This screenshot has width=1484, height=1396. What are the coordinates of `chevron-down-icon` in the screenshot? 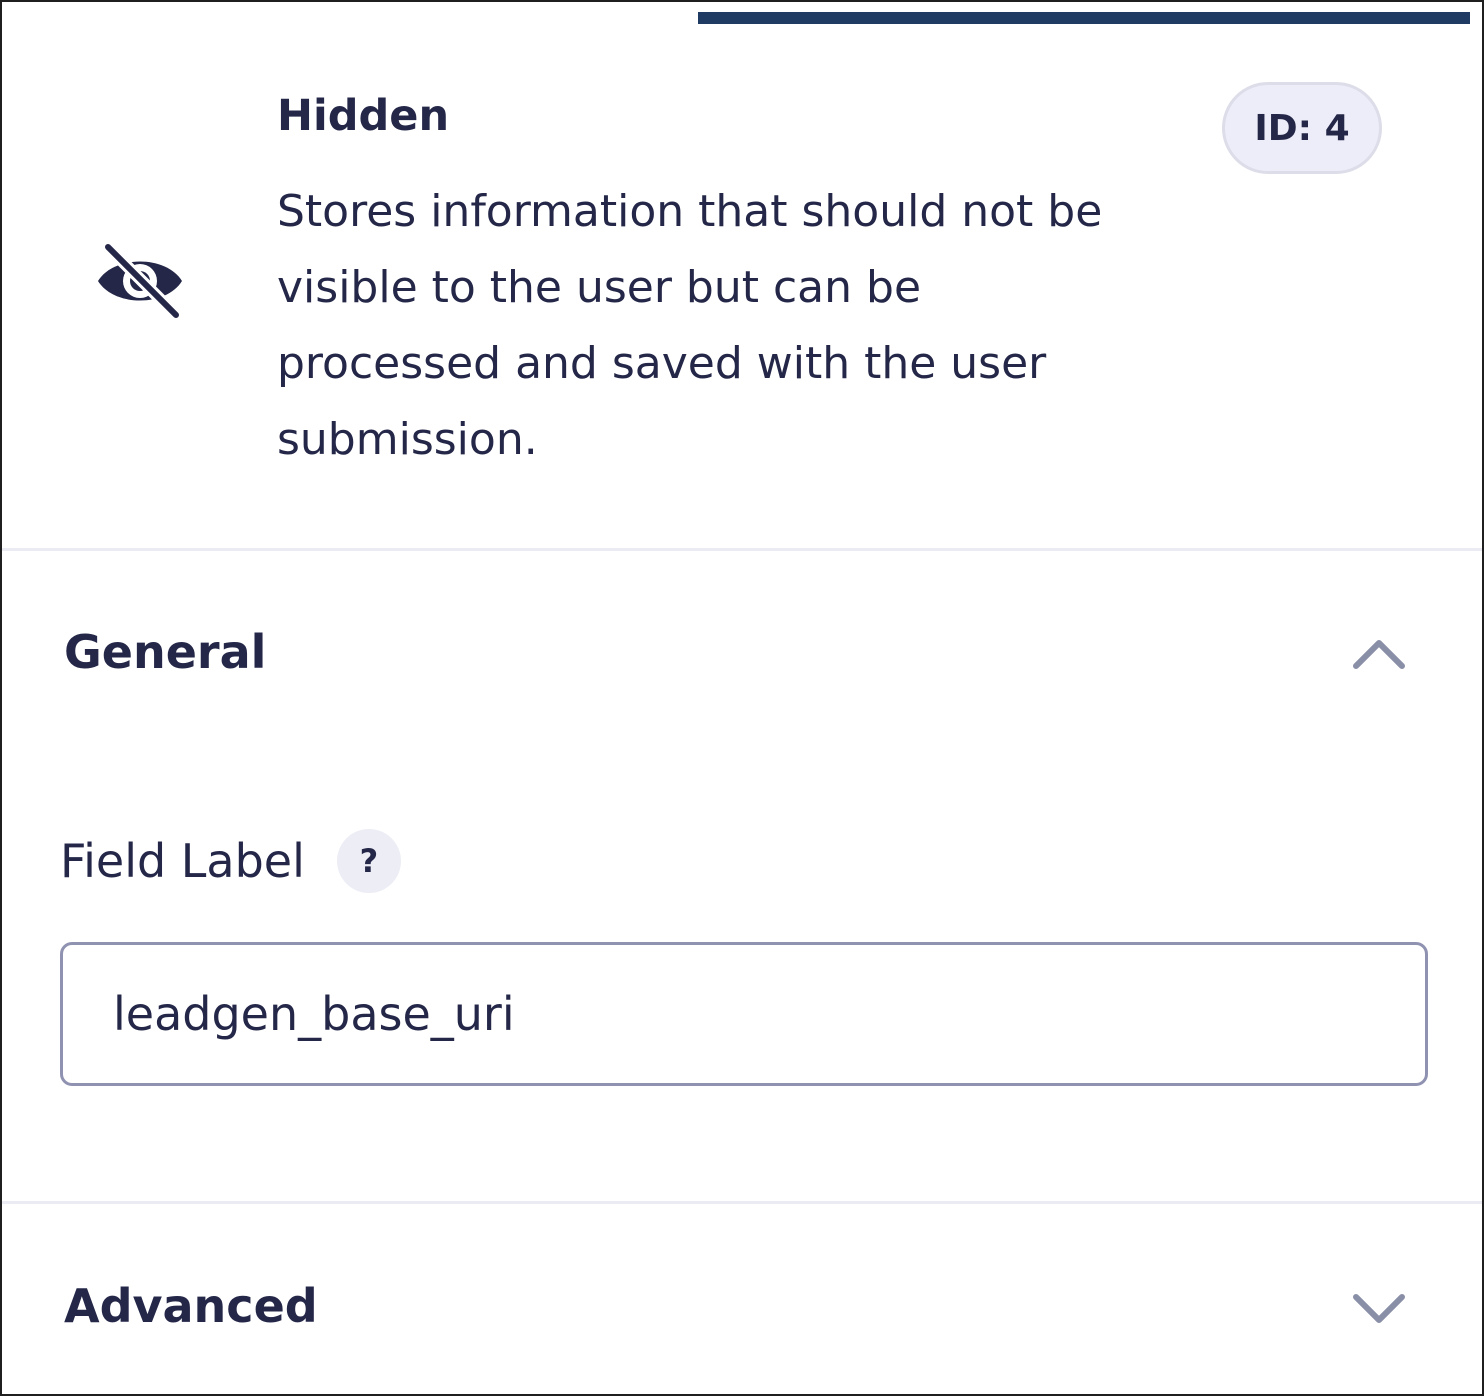 It's located at (1379, 1308).